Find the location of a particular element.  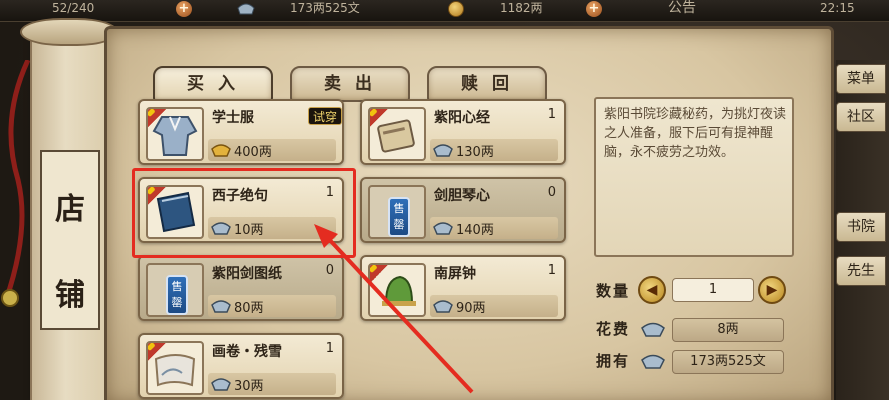

book-icon: 售罄 is located at coordinates (397, 212).